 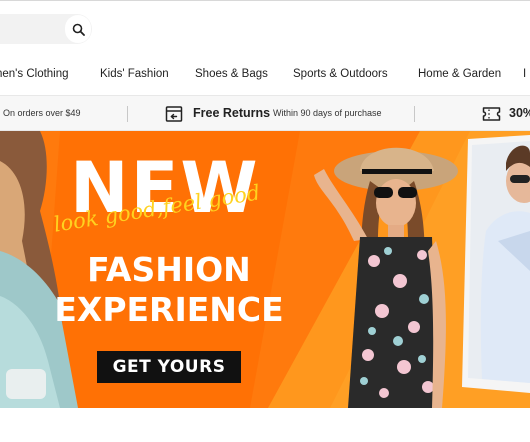 What do you see at coordinates (42, 113) in the screenshot?
I see `shipping-subtitle: On orders over $49` at bounding box center [42, 113].